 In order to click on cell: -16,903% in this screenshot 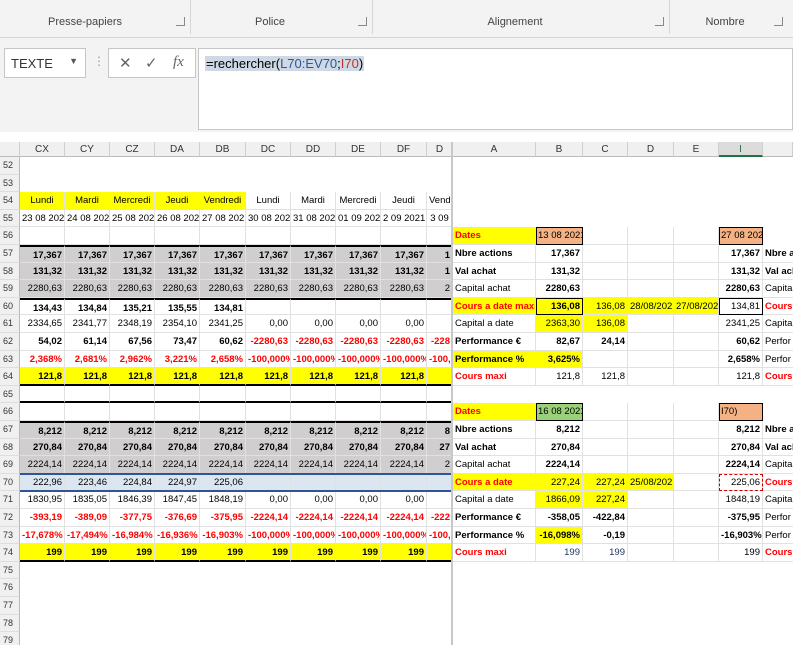, I will do `click(741, 535)`.